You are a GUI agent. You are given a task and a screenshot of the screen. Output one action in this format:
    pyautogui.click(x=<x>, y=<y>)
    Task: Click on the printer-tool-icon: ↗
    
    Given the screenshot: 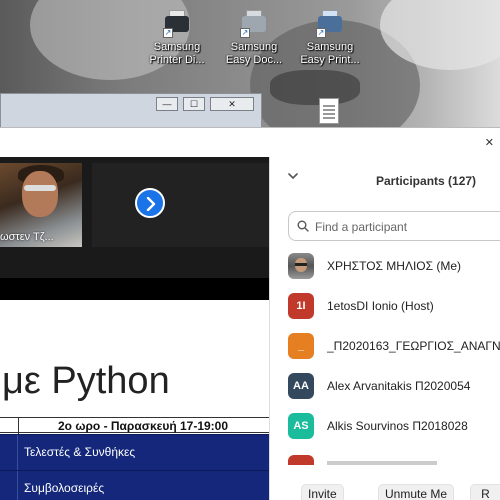 What is the action you would take?
    pyautogui.click(x=254, y=23)
    